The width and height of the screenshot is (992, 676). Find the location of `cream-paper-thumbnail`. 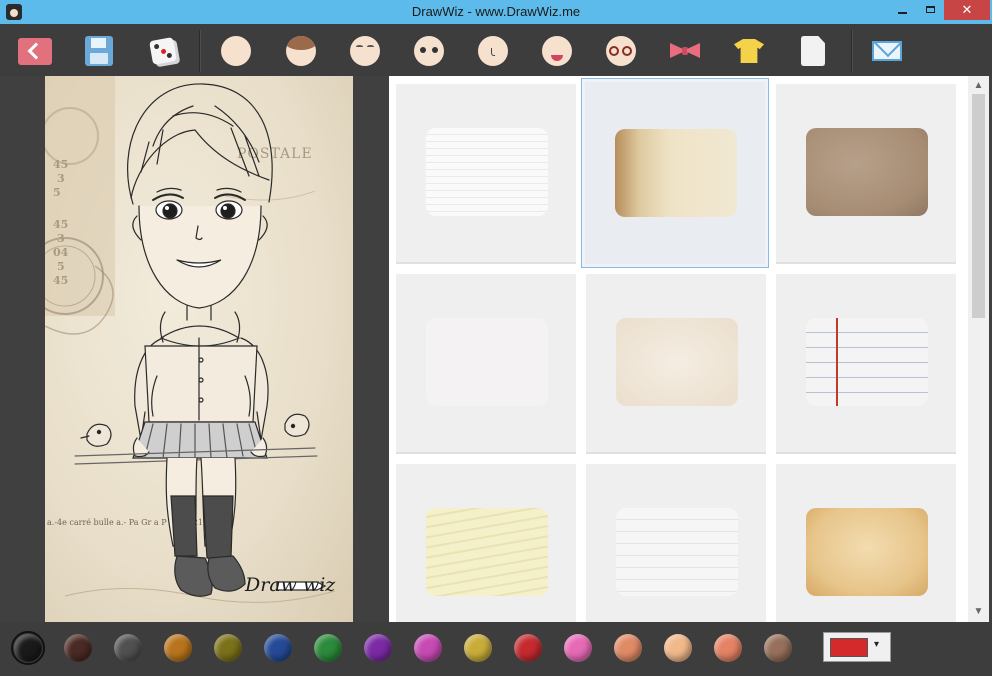

cream-paper-thumbnail is located at coordinates (677, 362).